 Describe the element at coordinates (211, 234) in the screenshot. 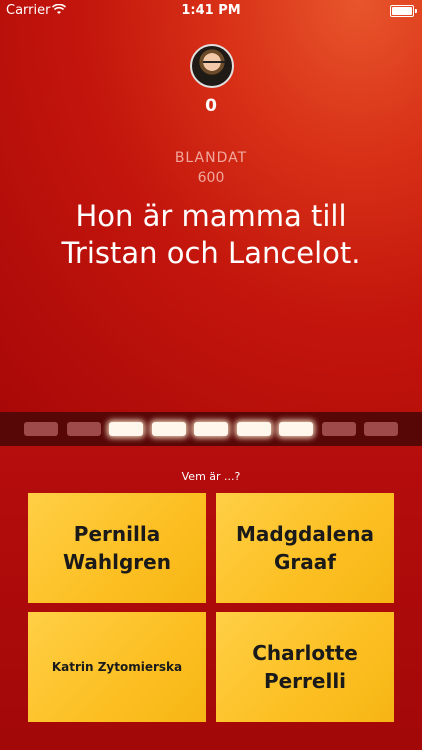

I see `question-text: Hon är mamma till Tristan och Lancelot.` at that location.